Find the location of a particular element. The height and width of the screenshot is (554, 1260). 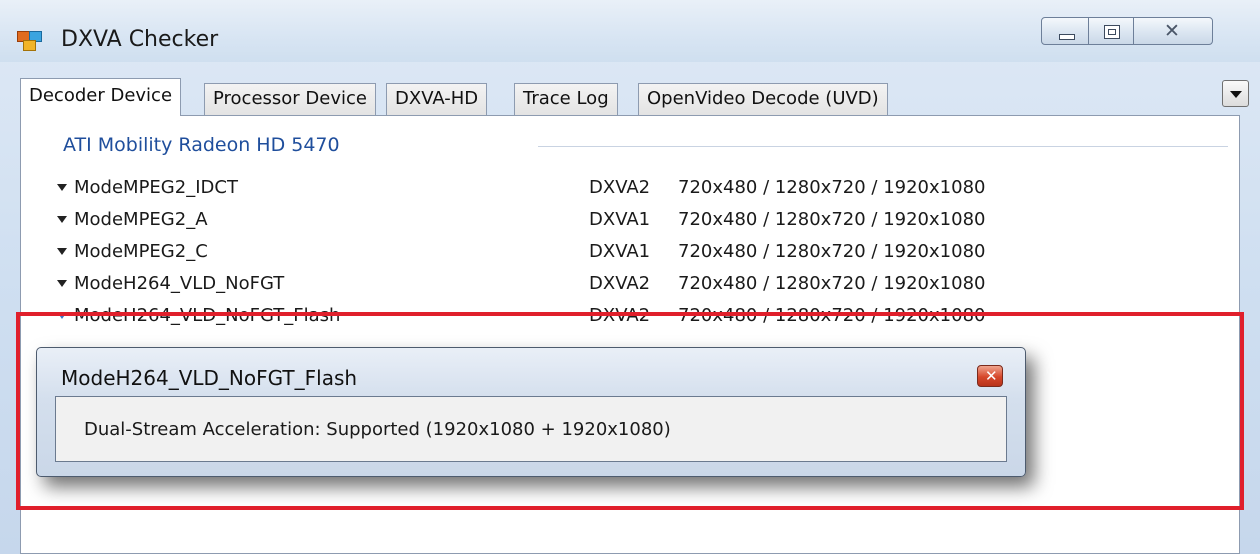

tab-menu-dropdown-button is located at coordinates (1235, 93).